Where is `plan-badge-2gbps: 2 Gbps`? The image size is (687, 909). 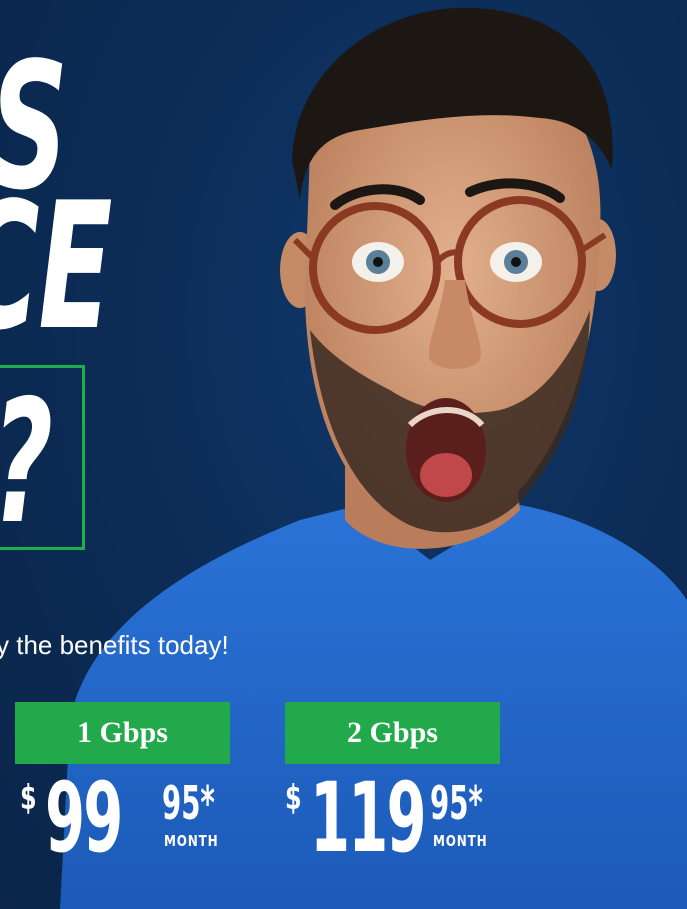 plan-badge-2gbps: 2 Gbps is located at coordinates (392, 733).